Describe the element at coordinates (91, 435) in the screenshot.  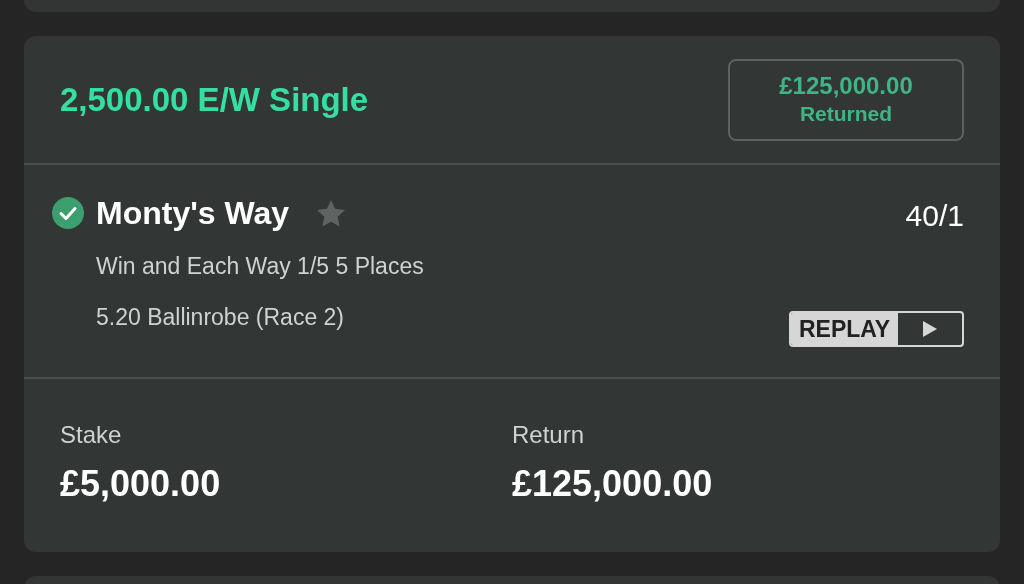
I see `total-label: Stake` at that location.